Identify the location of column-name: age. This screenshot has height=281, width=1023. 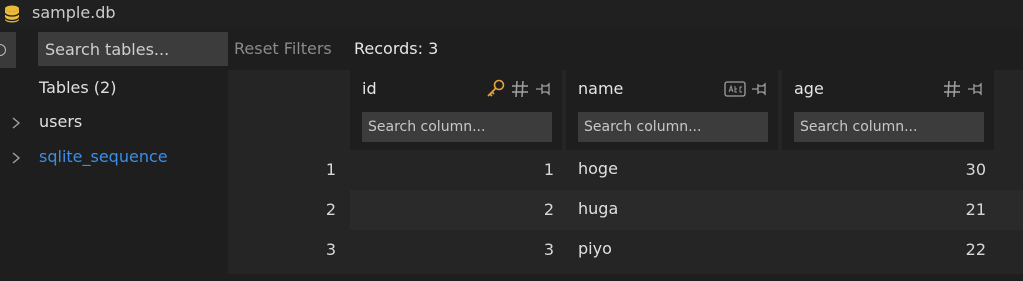
(809, 88).